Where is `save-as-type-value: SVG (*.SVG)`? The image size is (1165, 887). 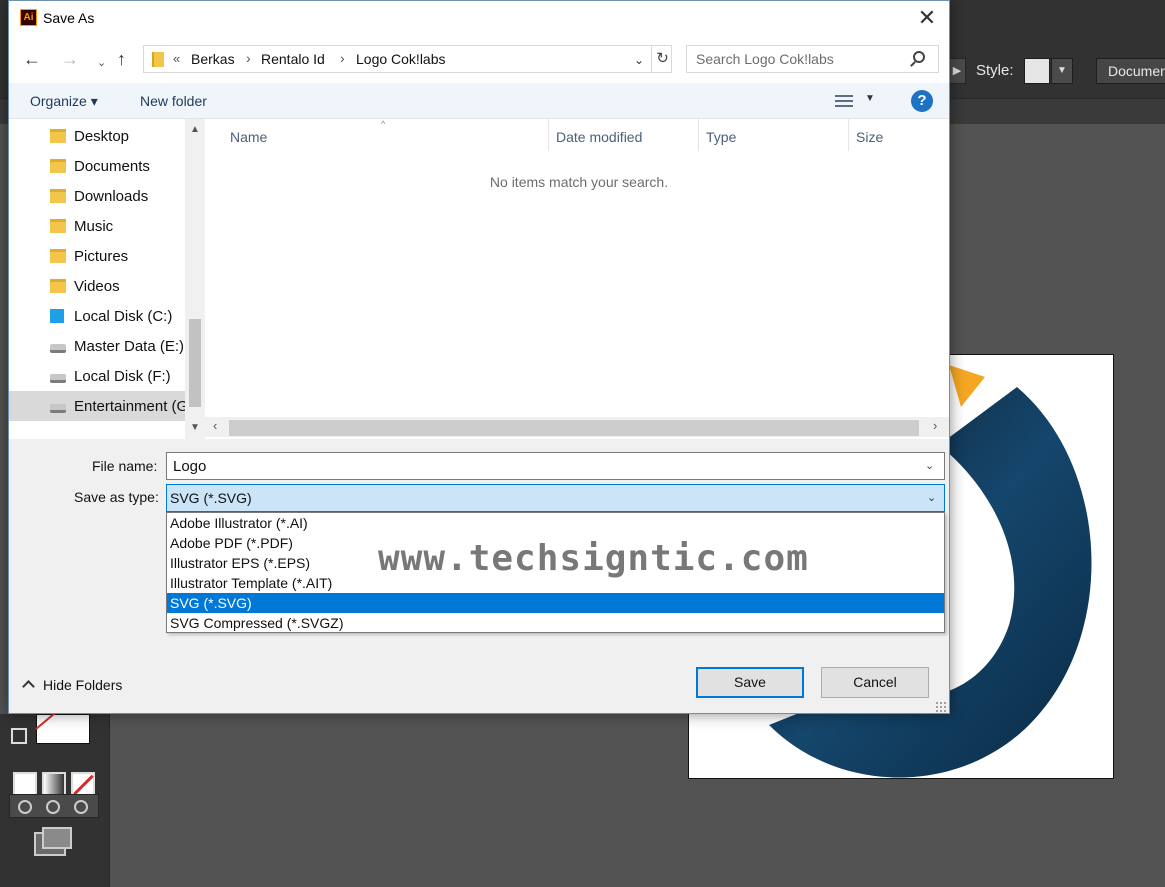
save-as-type-value: SVG (*.SVG) is located at coordinates (211, 498).